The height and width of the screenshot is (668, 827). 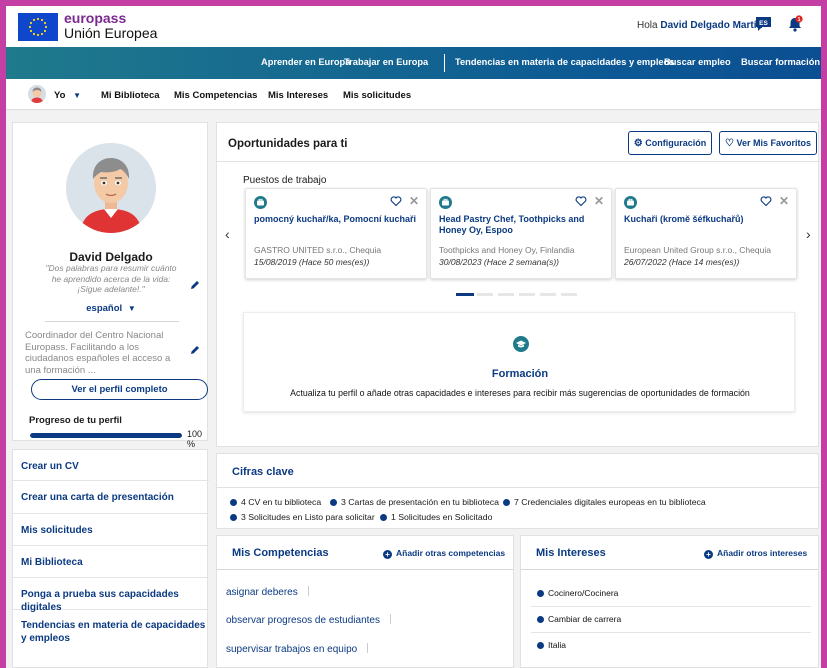 What do you see at coordinates (386, 62) in the screenshot?
I see `nav-work-in-europe: Trabajar en Europa` at bounding box center [386, 62].